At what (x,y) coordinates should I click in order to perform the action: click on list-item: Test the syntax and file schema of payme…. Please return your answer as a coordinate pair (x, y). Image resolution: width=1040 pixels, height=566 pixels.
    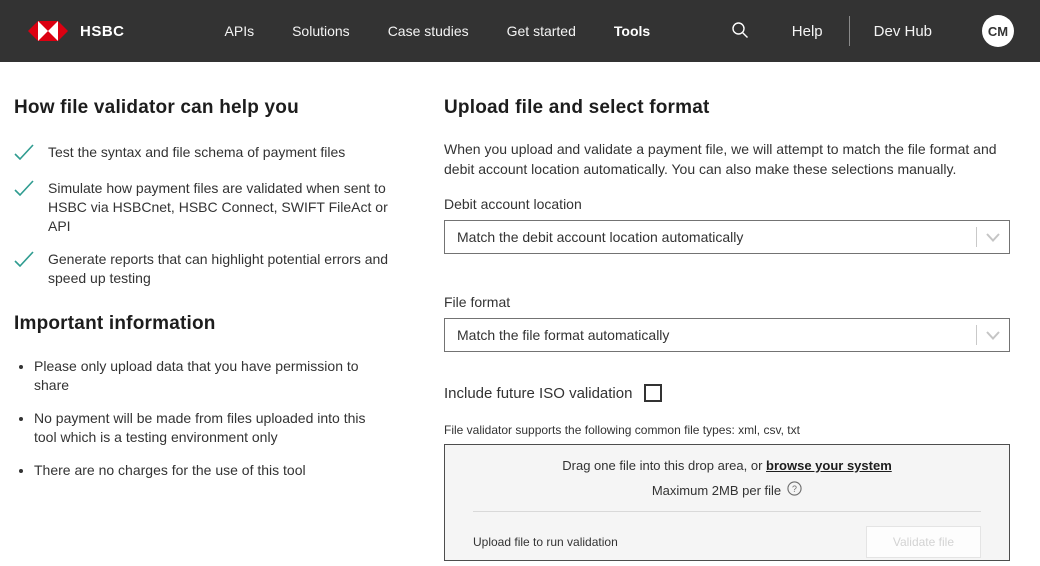
    Looking at the image, I should click on (205, 154).